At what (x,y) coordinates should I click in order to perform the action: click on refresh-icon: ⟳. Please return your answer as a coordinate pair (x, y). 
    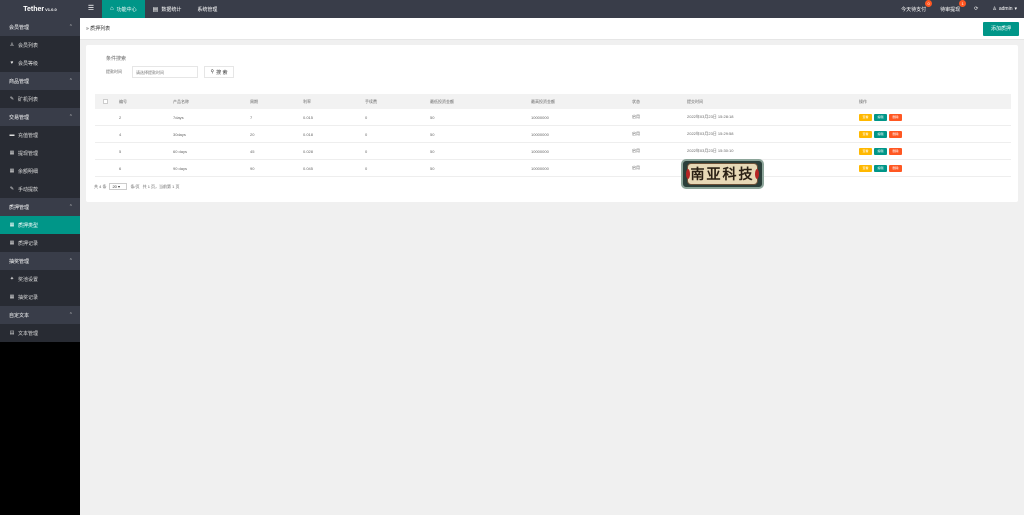
    Looking at the image, I should click on (976, 9).